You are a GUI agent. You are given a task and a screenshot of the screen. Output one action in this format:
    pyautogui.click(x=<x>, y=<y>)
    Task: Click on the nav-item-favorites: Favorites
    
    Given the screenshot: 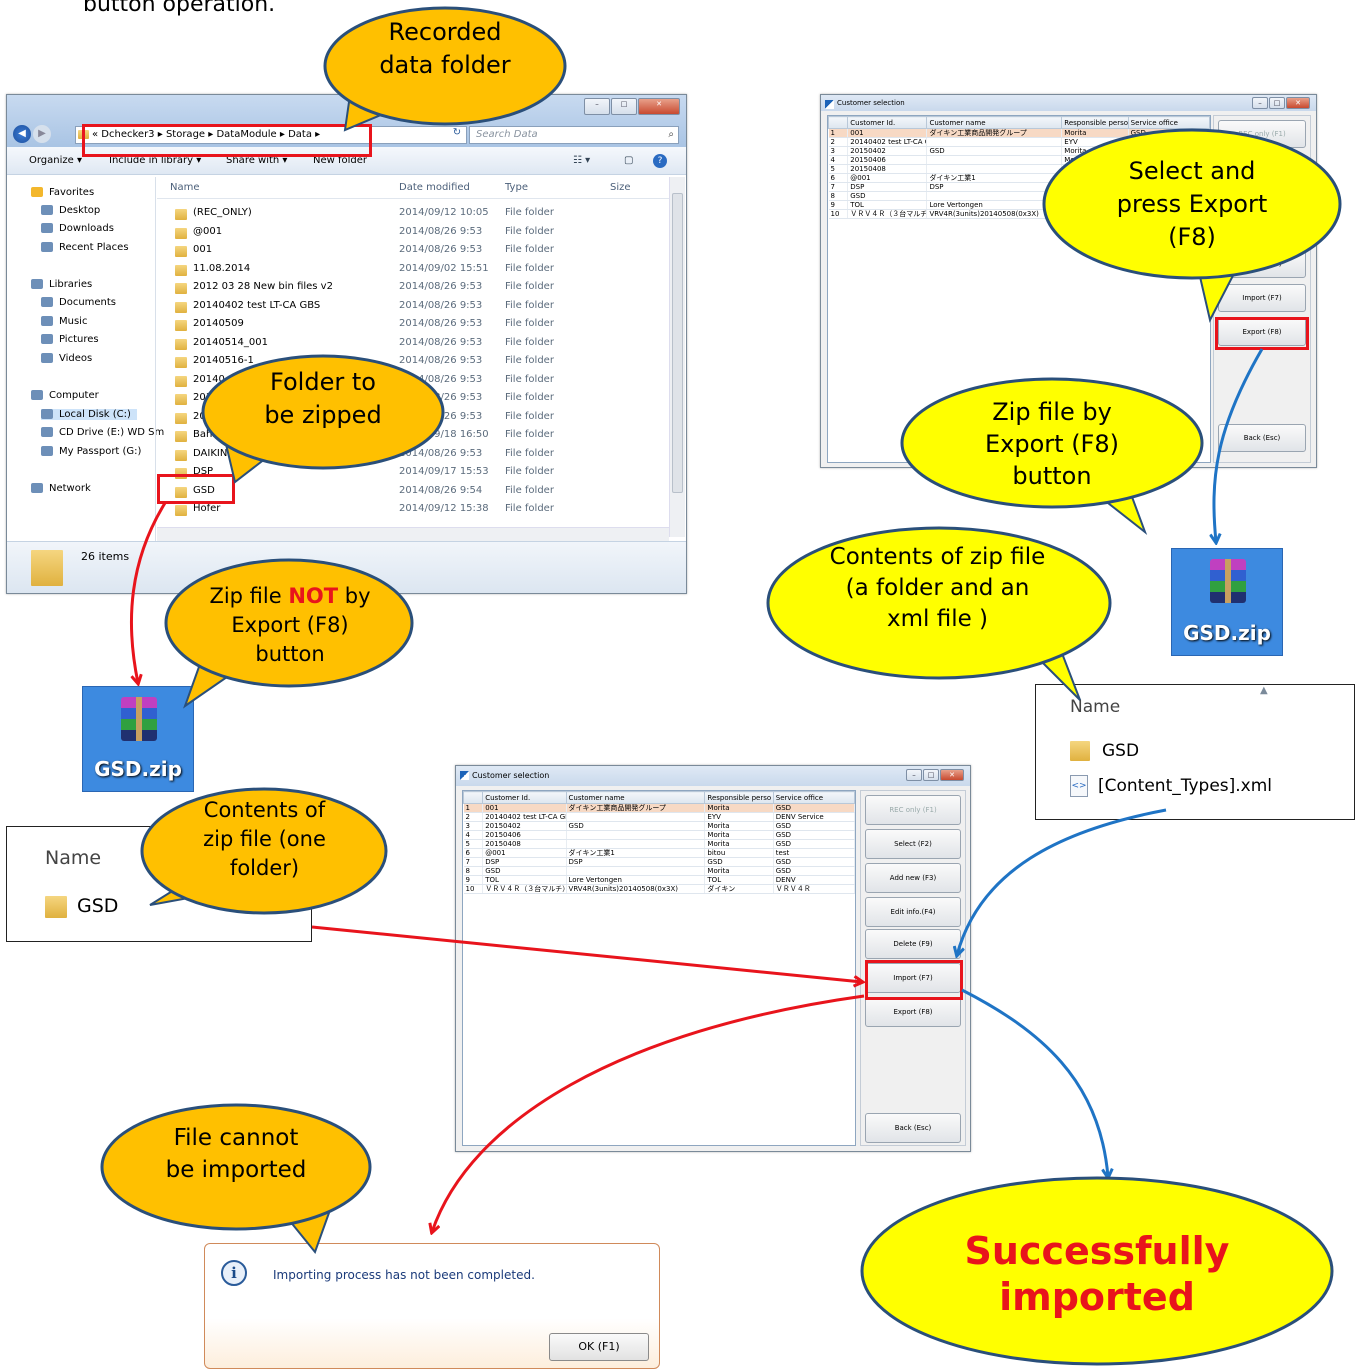 What is the action you would take?
    pyautogui.click(x=65, y=192)
    